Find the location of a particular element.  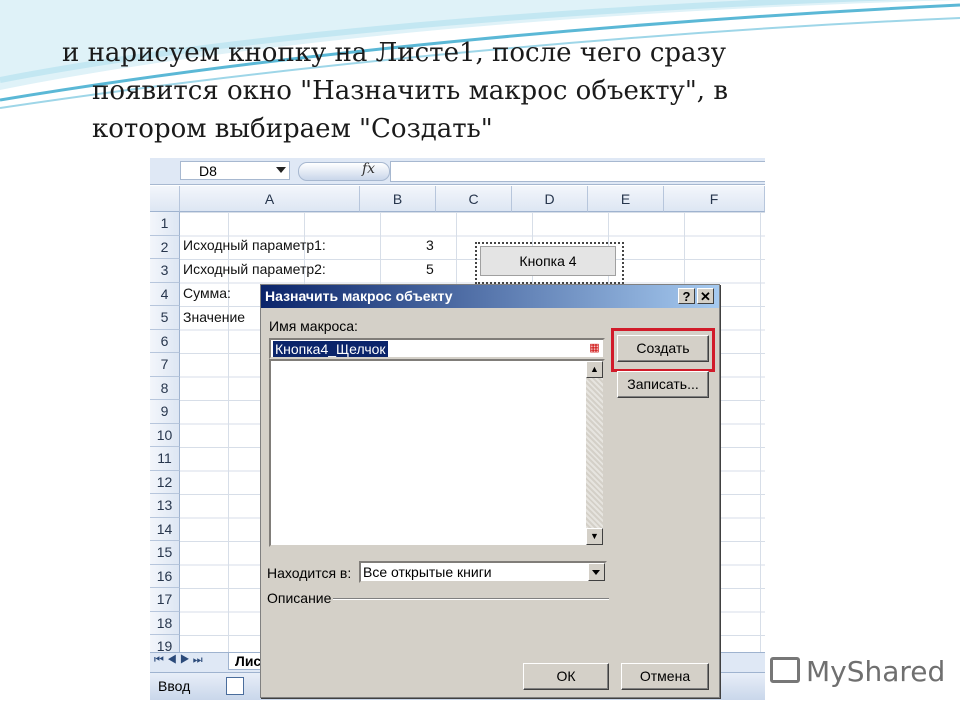

select-all-corner is located at coordinates (165, 199).